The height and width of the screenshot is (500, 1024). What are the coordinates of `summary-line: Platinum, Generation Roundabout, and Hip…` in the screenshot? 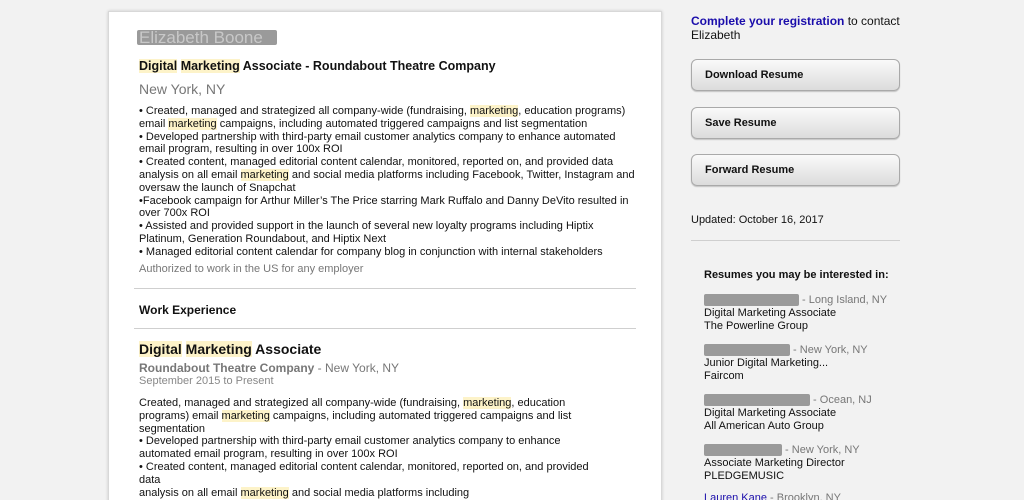 It's located at (389, 239).